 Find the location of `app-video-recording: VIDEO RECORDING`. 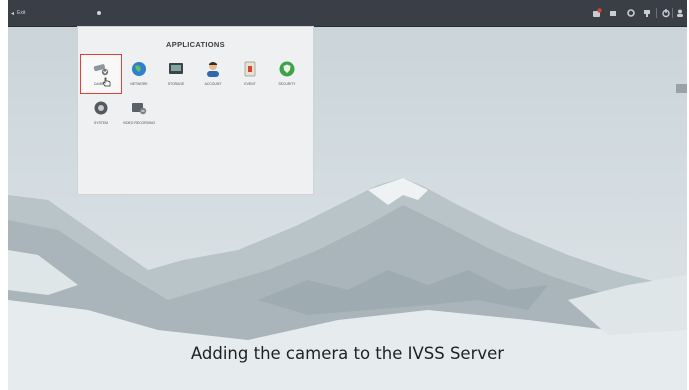

app-video-recording: VIDEO RECORDING is located at coordinates (139, 112).